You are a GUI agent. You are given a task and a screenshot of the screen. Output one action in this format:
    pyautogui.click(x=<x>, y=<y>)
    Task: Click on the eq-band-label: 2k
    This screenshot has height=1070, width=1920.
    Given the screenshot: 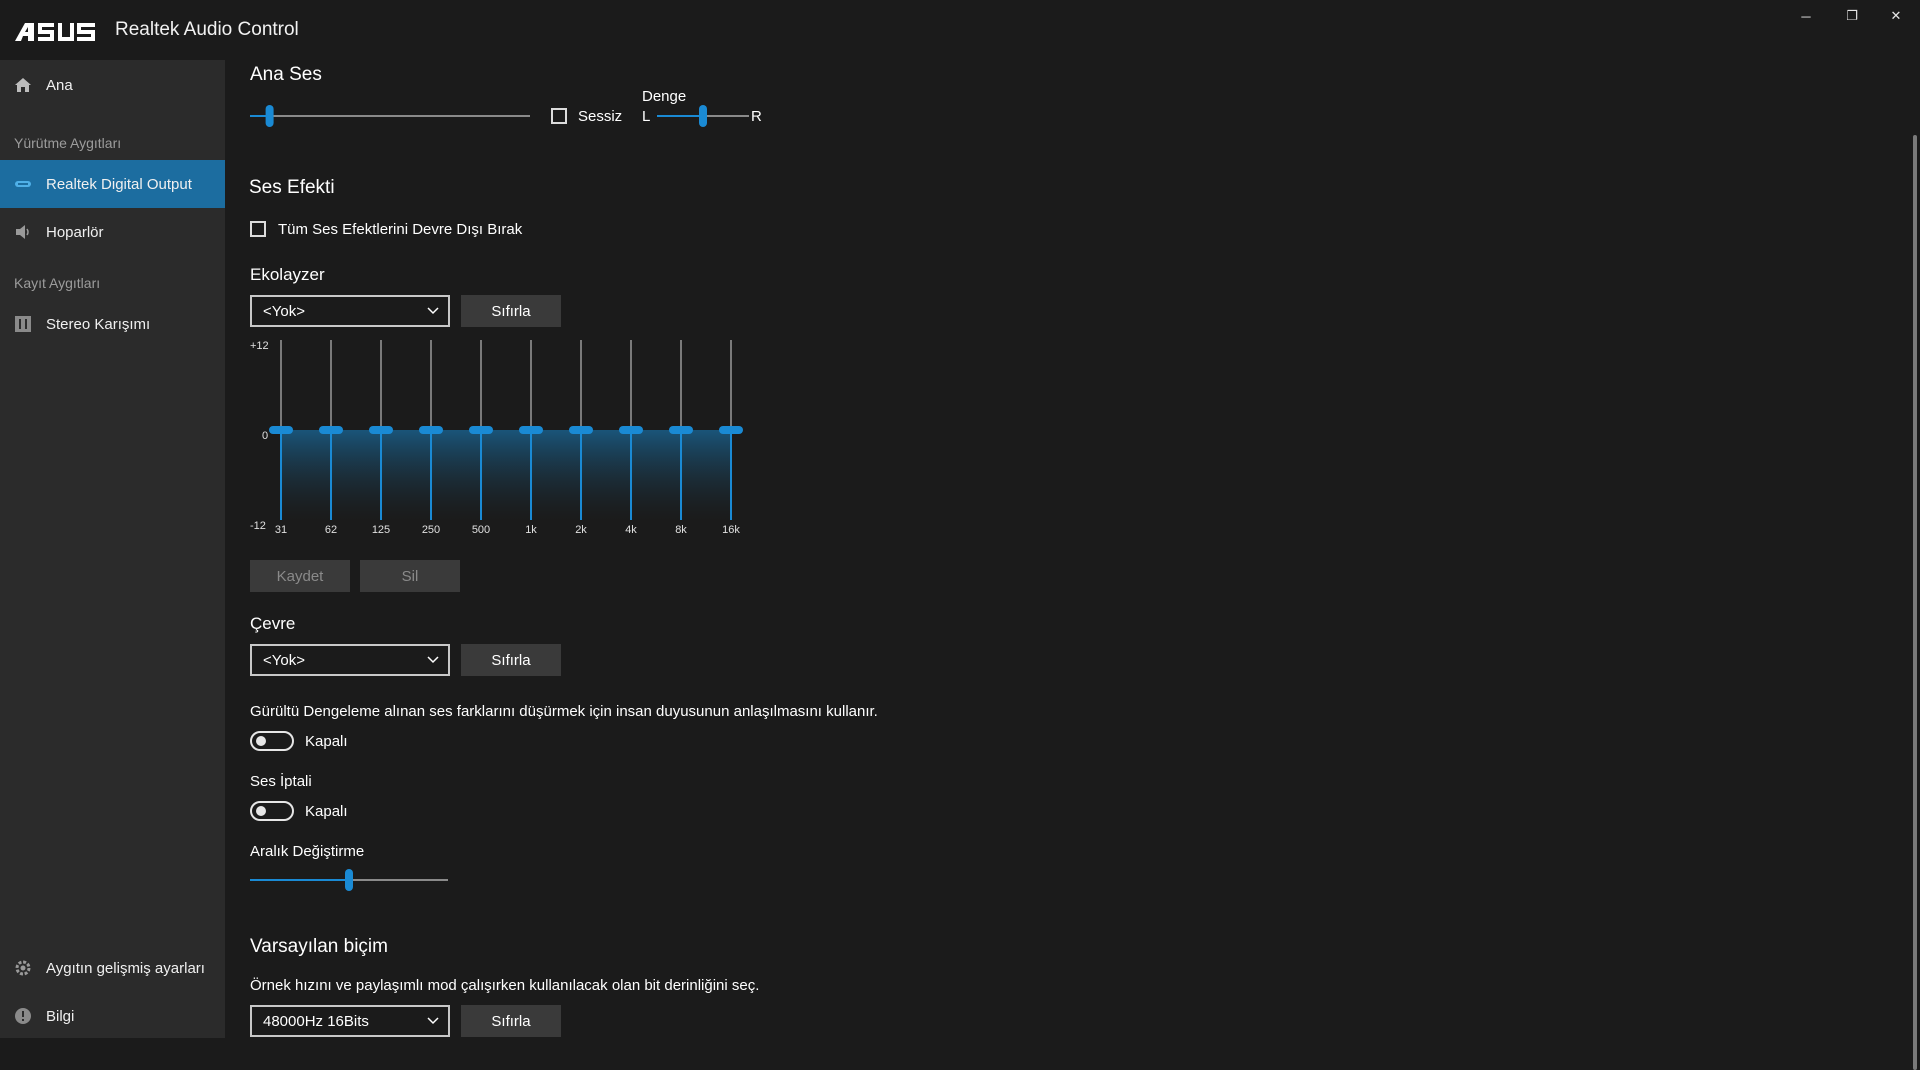 What is the action you would take?
    pyautogui.click(x=581, y=530)
    